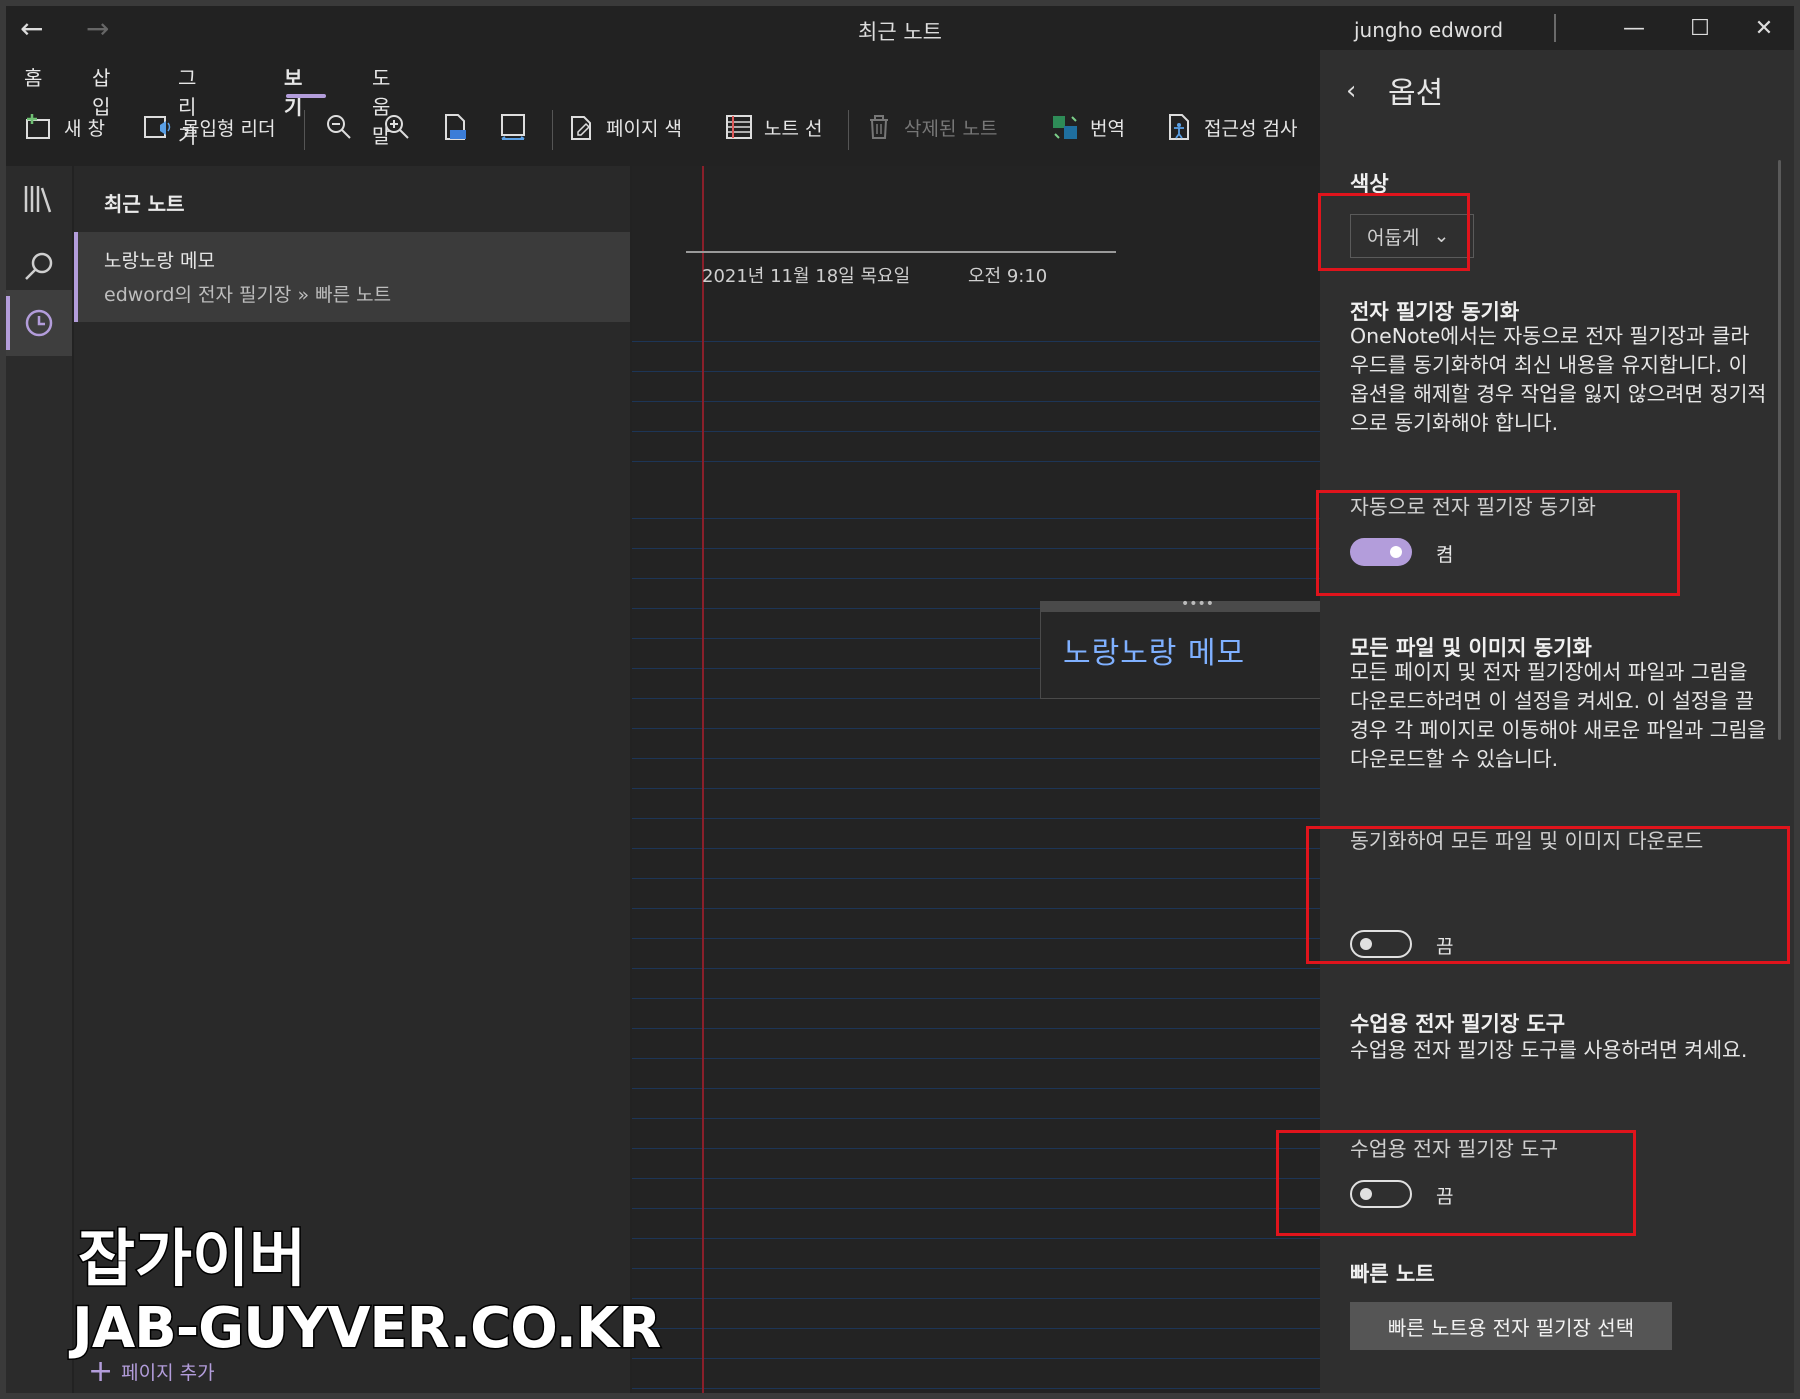  What do you see at coordinates (1351, 91) in the screenshot?
I see `chevron-left-icon: ‹` at bounding box center [1351, 91].